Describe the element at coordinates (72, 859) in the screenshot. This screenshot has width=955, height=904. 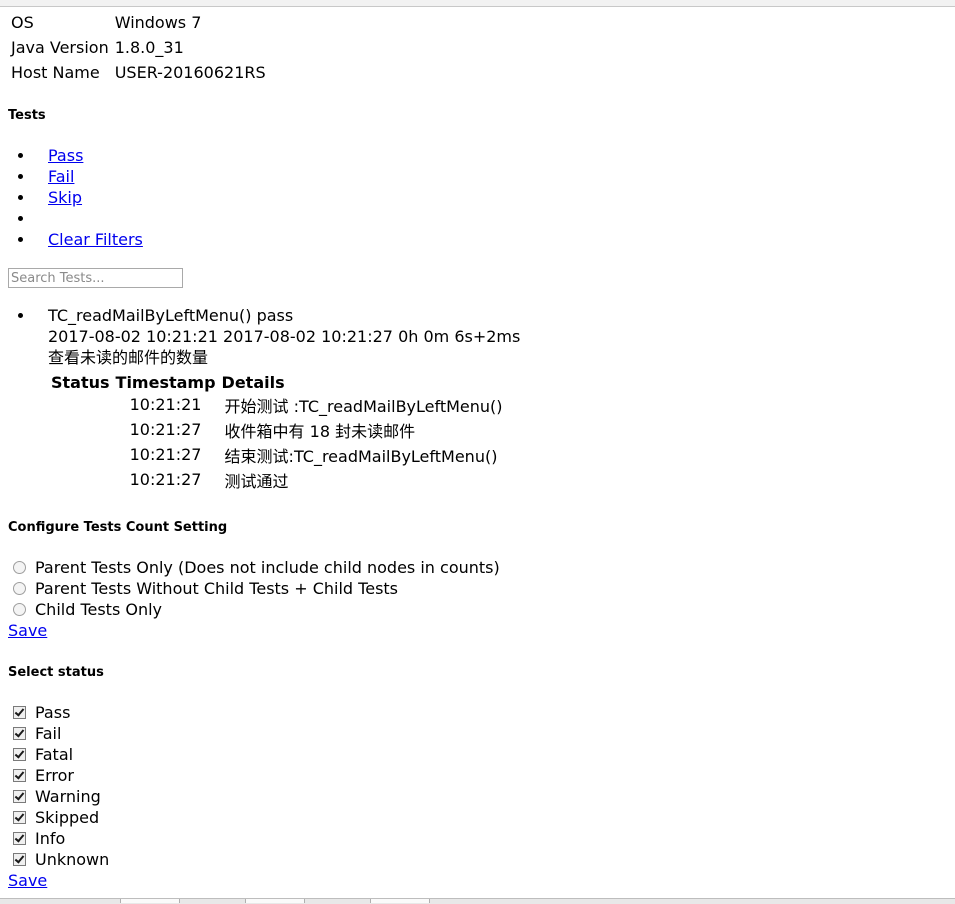
I see `status-option-label: Unknown` at that location.